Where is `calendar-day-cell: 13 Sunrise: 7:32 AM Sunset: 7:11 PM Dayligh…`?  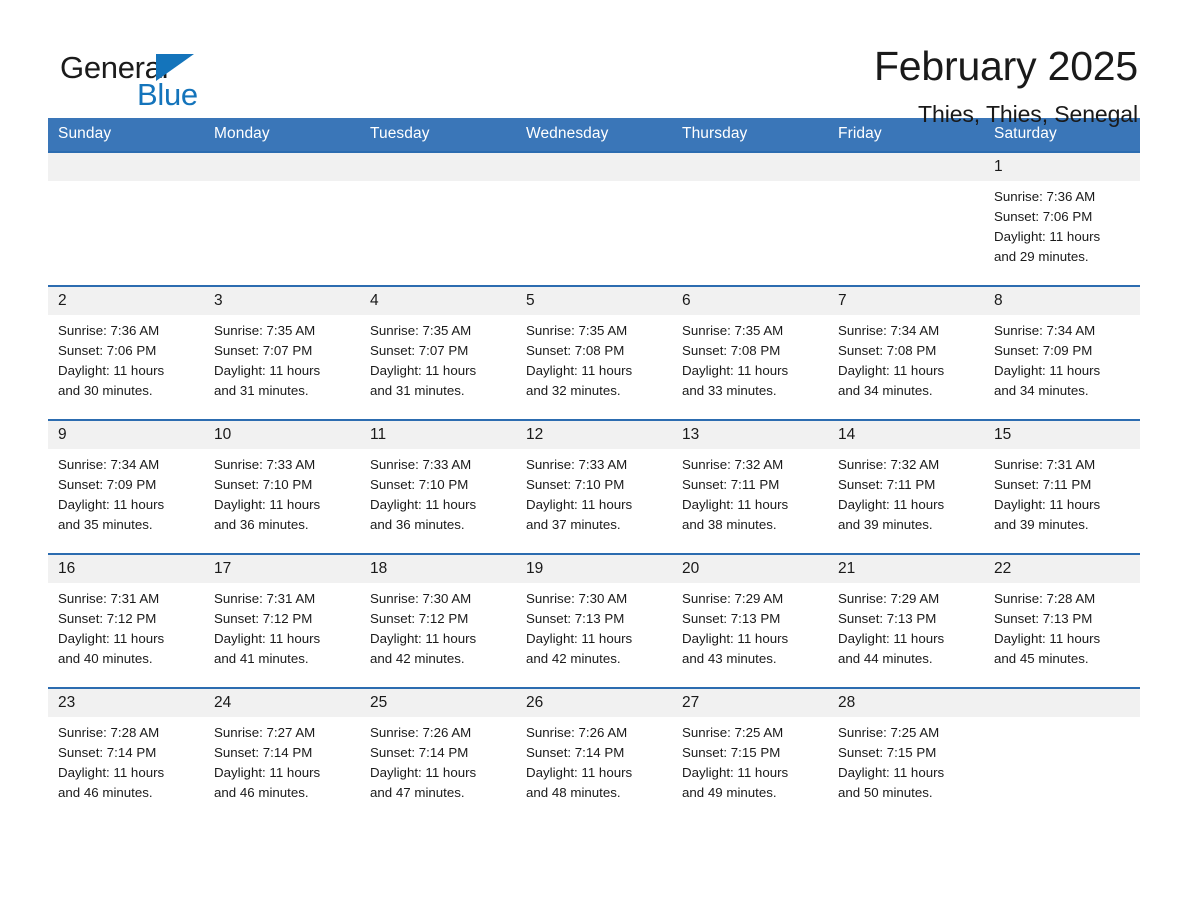
calendar-day-cell: 13 Sunrise: 7:32 AM Sunset: 7:11 PM Dayligh… is located at coordinates (750, 486).